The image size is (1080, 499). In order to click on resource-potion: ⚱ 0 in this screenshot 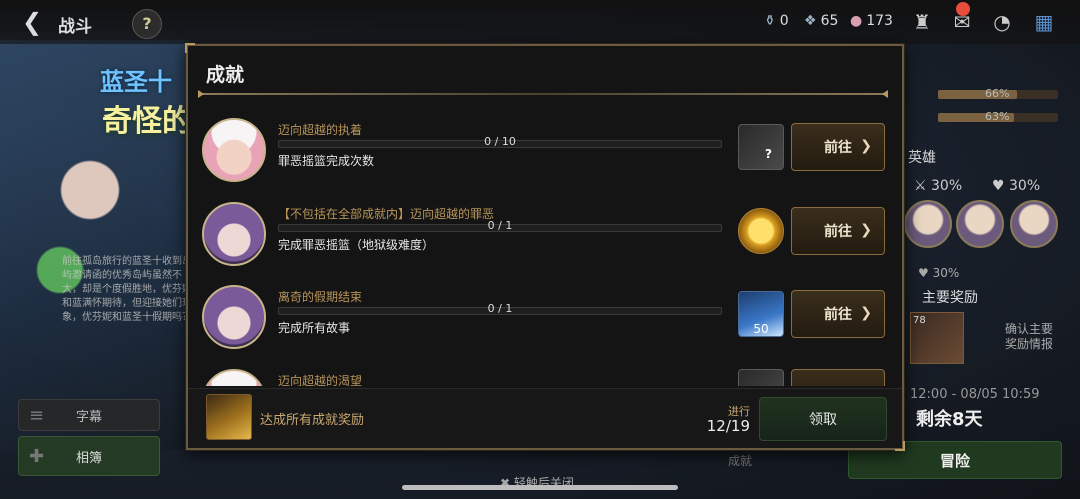, I will do `click(776, 21)`.